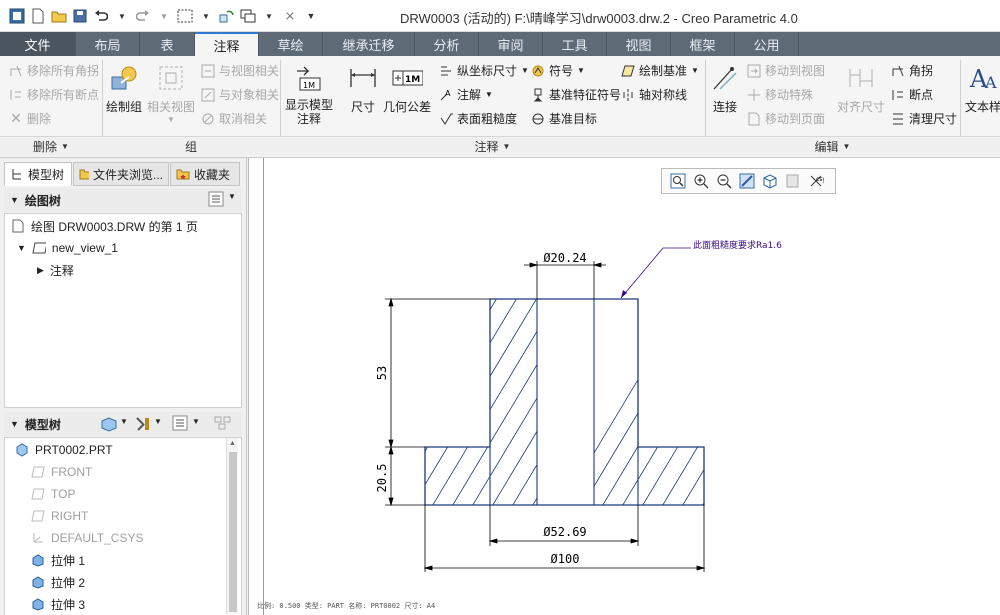 The image size is (1000, 615). What do you see at coordinates (185, 16) in the screenshot?
I see `select-box-icon` at bounding box center [185, 16].